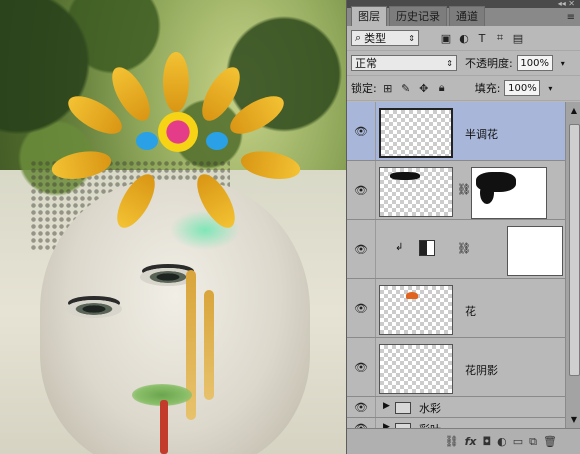 This screenshot has height=454, width=580. What do you see at coordinates (364, 88) in the screenshot?
I see `lock-label: 锁定:` at bounding box center [364, 88].